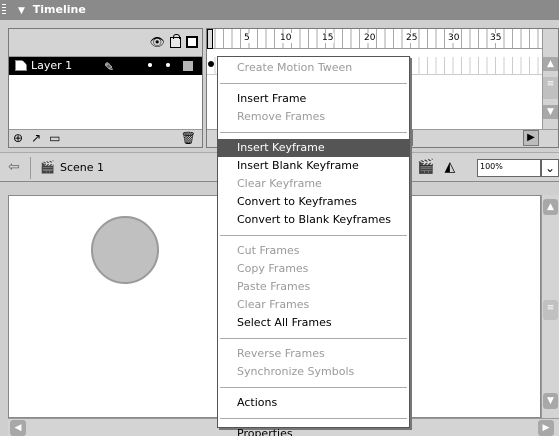 The width and height of the screenshot is (559, 436). Describe the element at coordinates (210, 39) in the screenshot. I see `playhead` at that location.